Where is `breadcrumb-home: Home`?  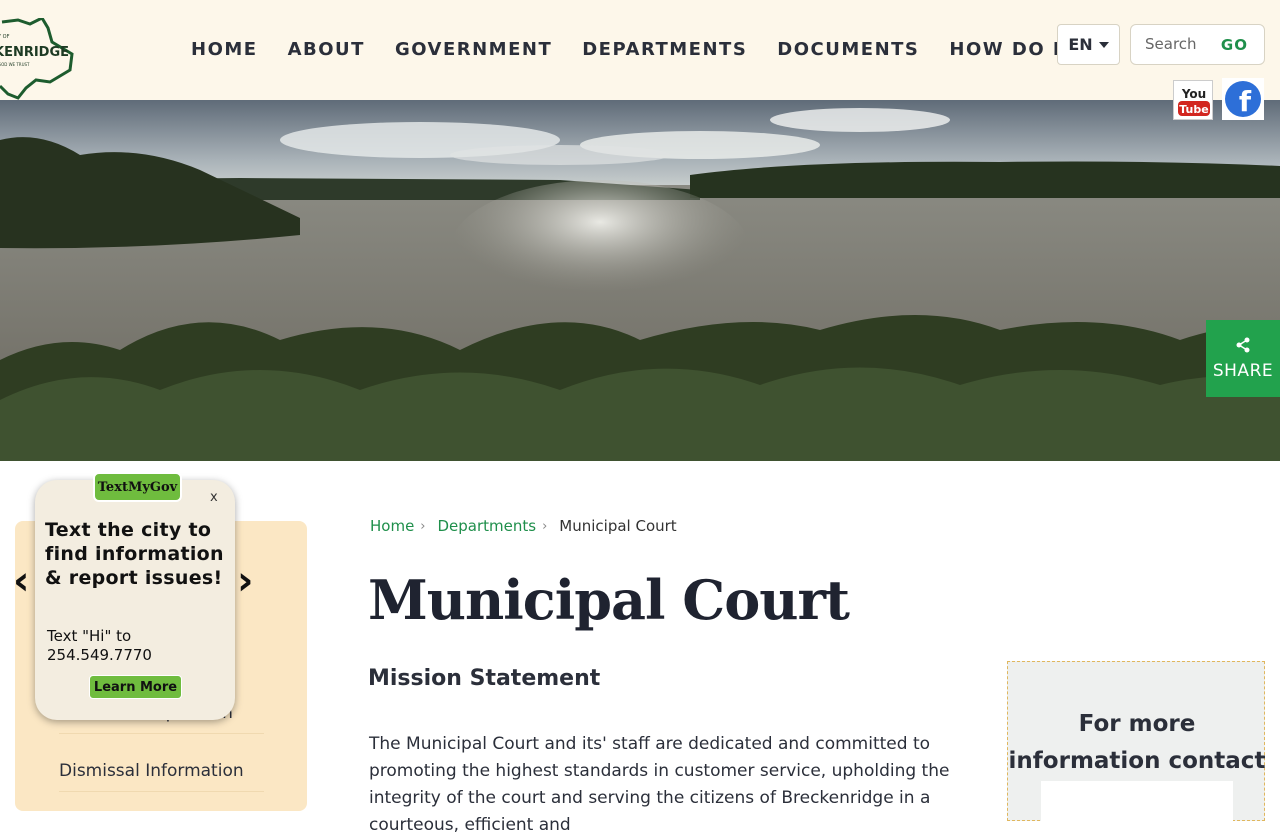
breadcrumb-home: Home is located at coordinates (392, 526).